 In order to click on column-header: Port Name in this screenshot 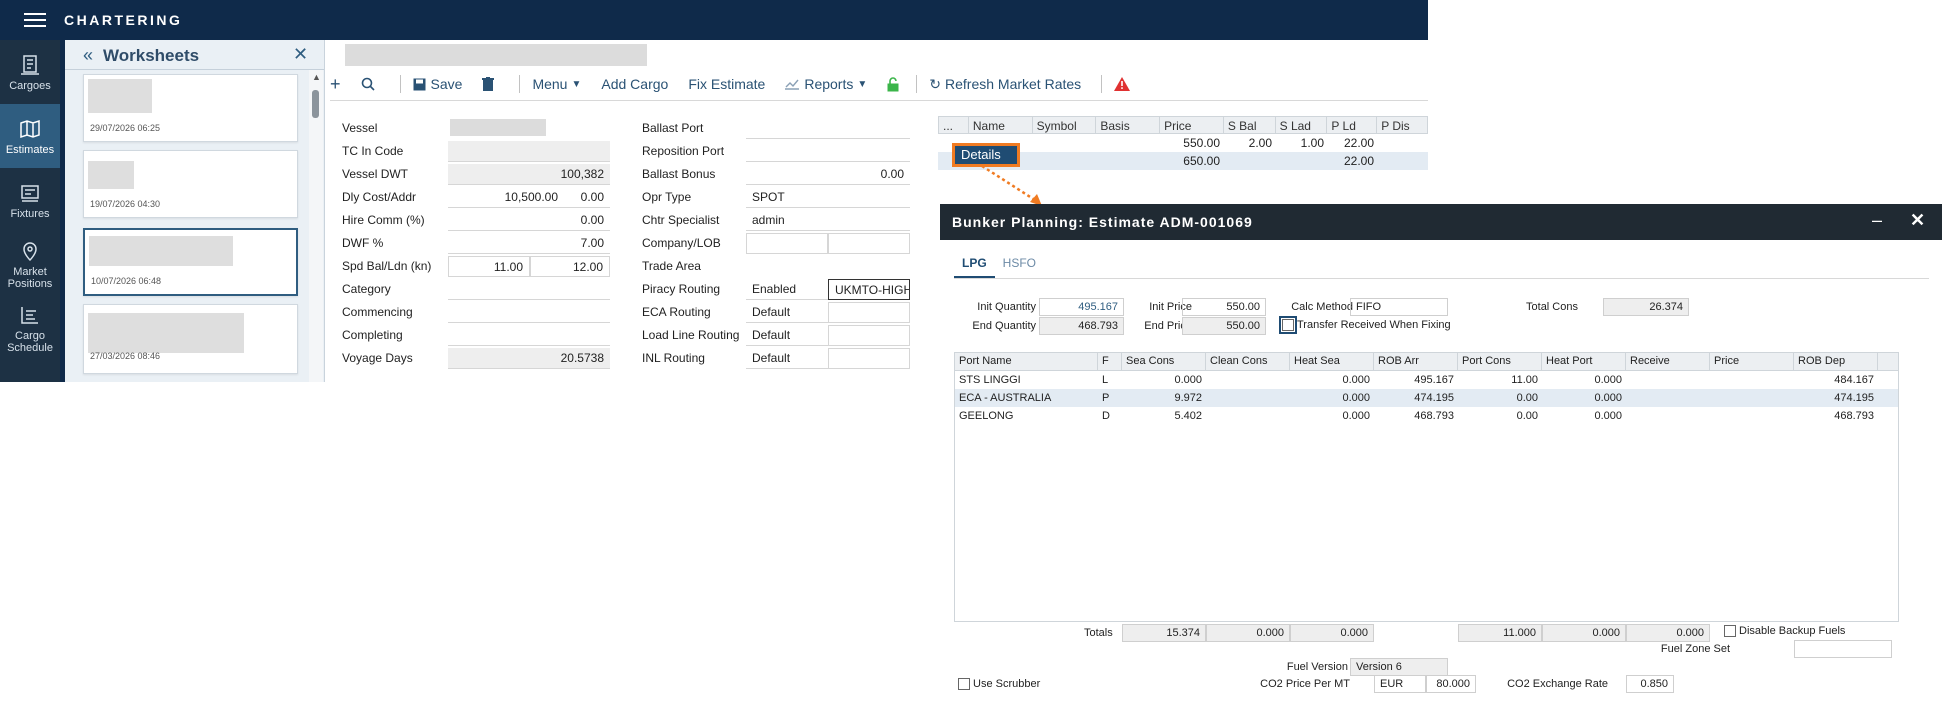, I will do `click(1026, 361)`.